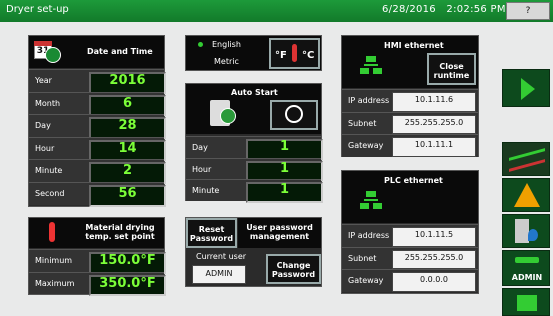 The height and width of the screenshot is (316, 553). What do you see at coordinates (200, 44) in the screenshot?
I see `language-indicator-icon` at bounding box center [200, 44].